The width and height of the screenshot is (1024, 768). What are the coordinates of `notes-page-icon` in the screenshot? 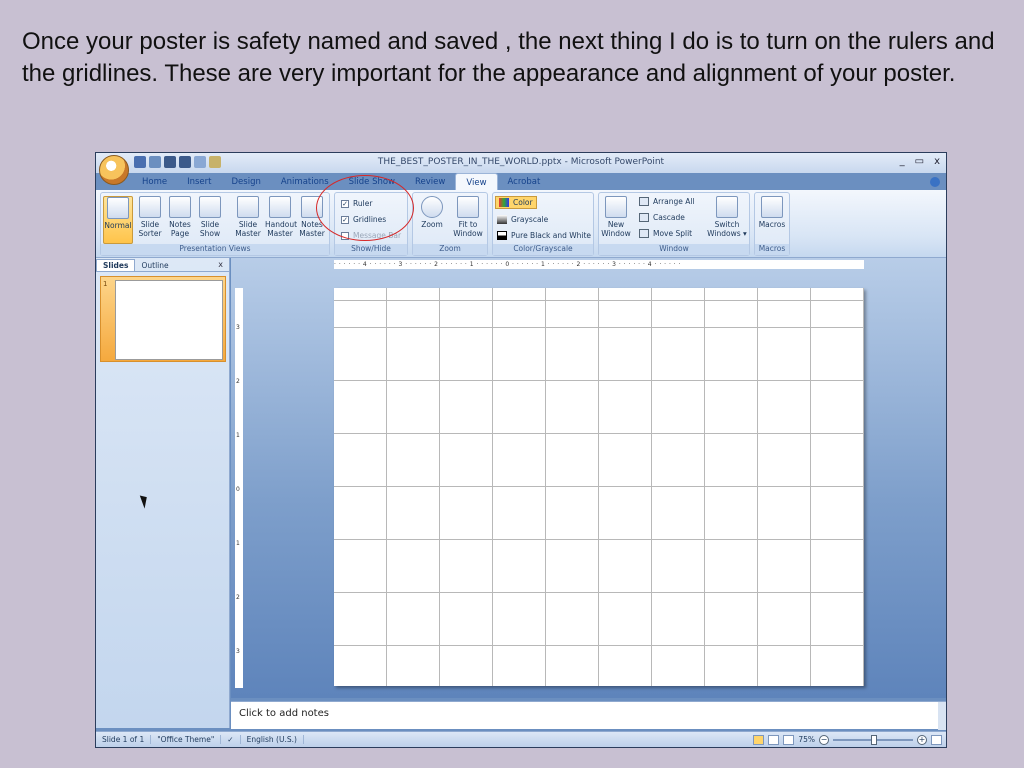 It's located at (180, 207).